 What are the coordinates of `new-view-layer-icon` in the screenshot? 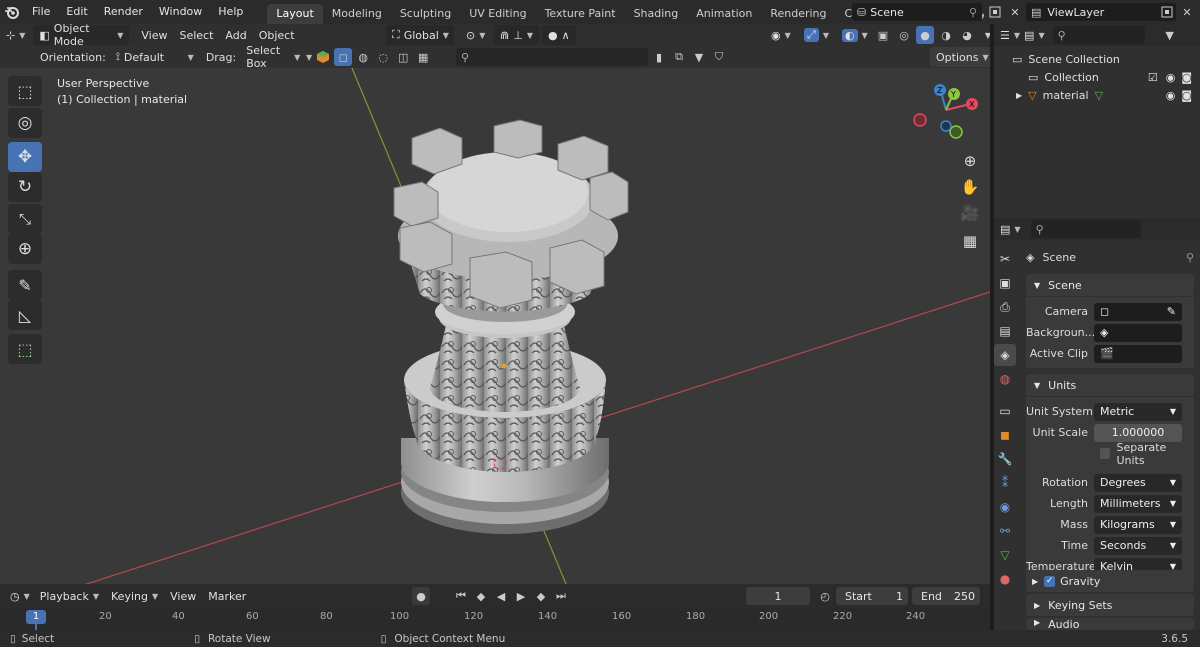 It's located at (1167, 12).